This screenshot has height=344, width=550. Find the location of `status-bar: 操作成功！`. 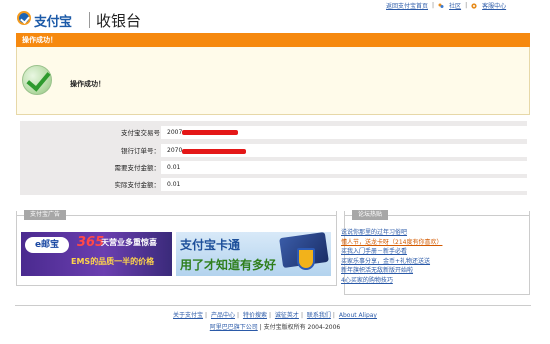

status-bar: 操作成功！ is located at coordinates (273, 40).